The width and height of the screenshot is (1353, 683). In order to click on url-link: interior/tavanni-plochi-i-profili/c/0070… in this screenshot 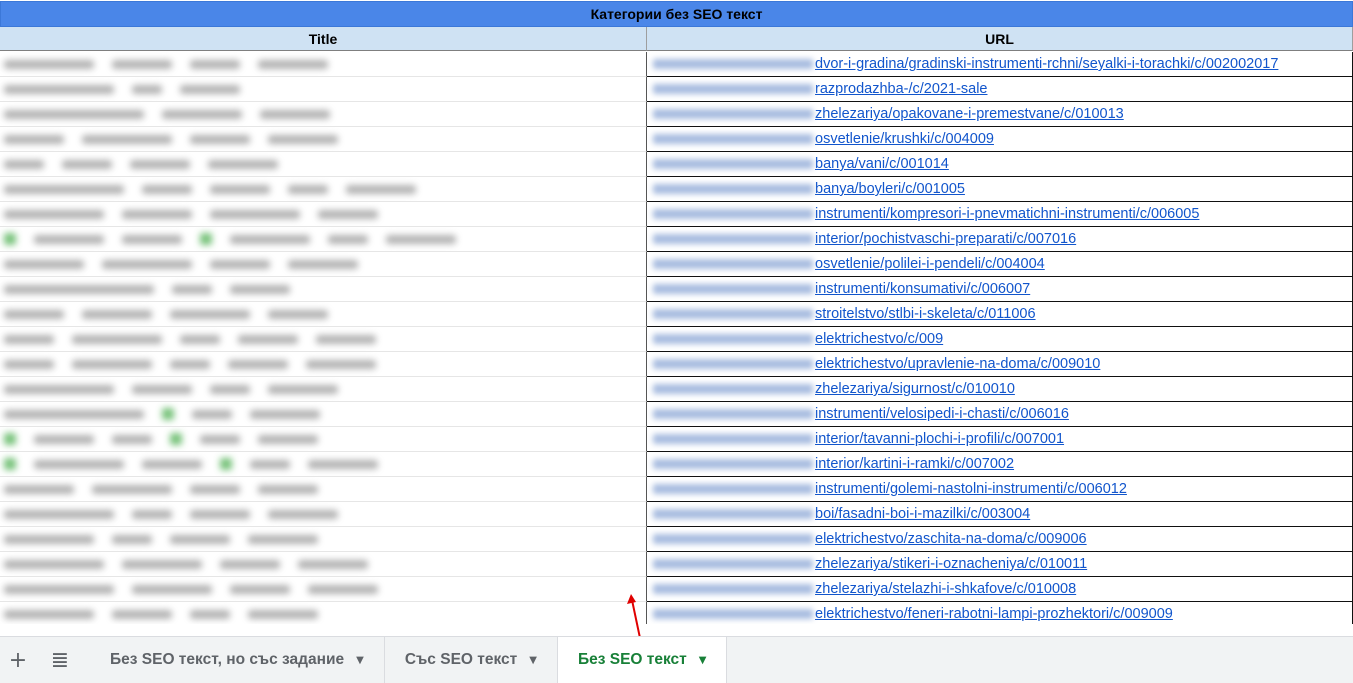, I will do `click(939, 439)`.